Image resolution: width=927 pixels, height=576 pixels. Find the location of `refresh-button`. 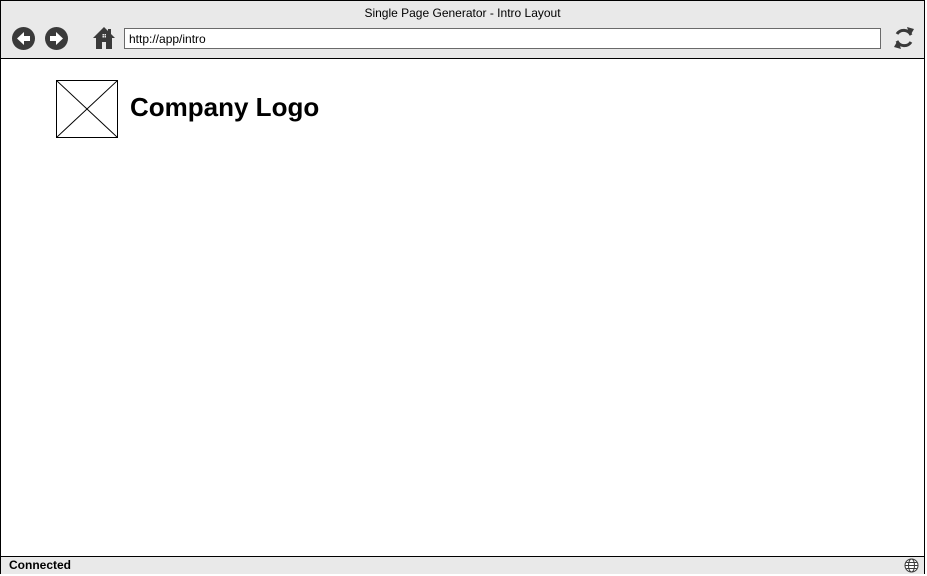

refresh-button is located at coordinates (904, 38).